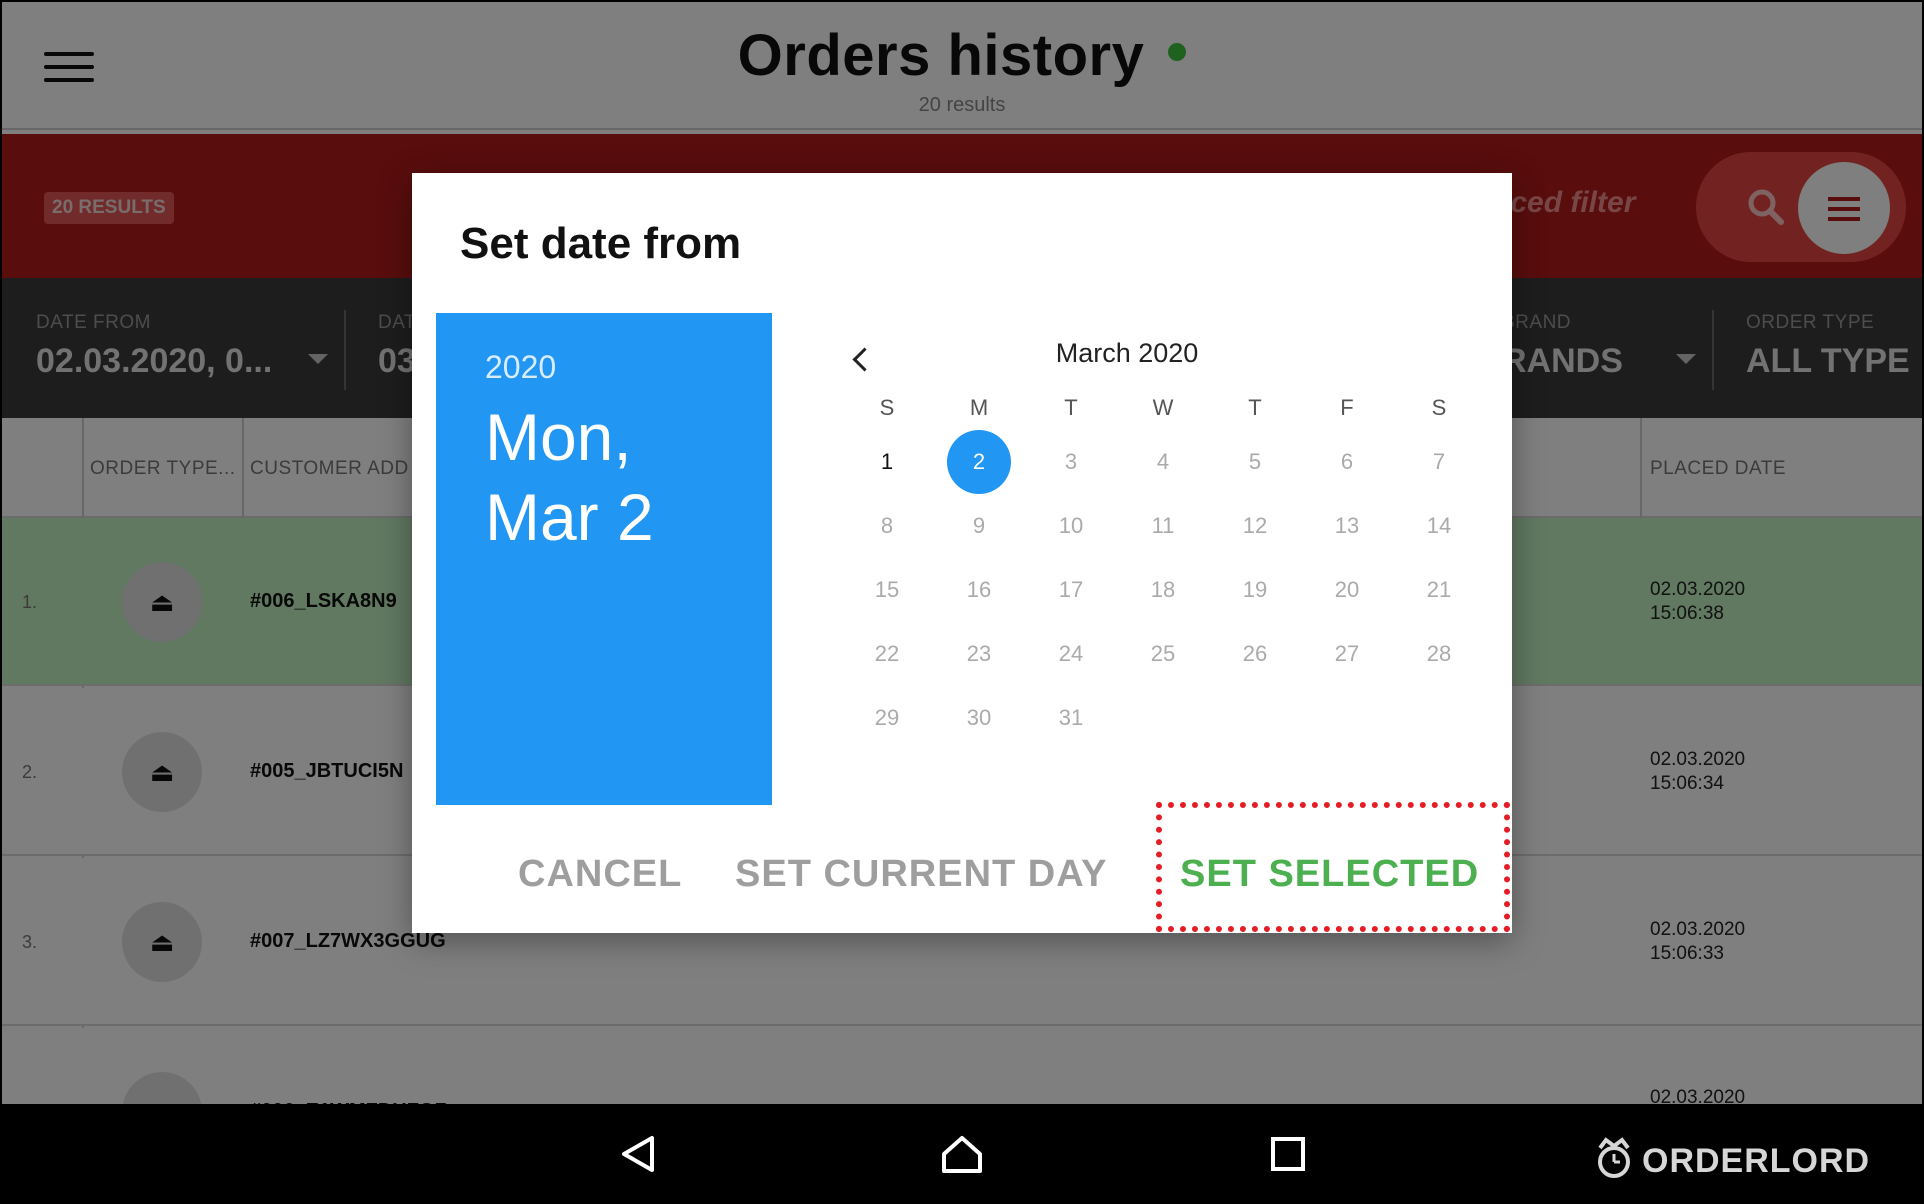 The height and width of the screenshot is (1204, 1924). What do you see at coordinates (1127, 353) in the screenshot?
I see `calendar-month-label: March 2020` at bounding box center [1127, 353].